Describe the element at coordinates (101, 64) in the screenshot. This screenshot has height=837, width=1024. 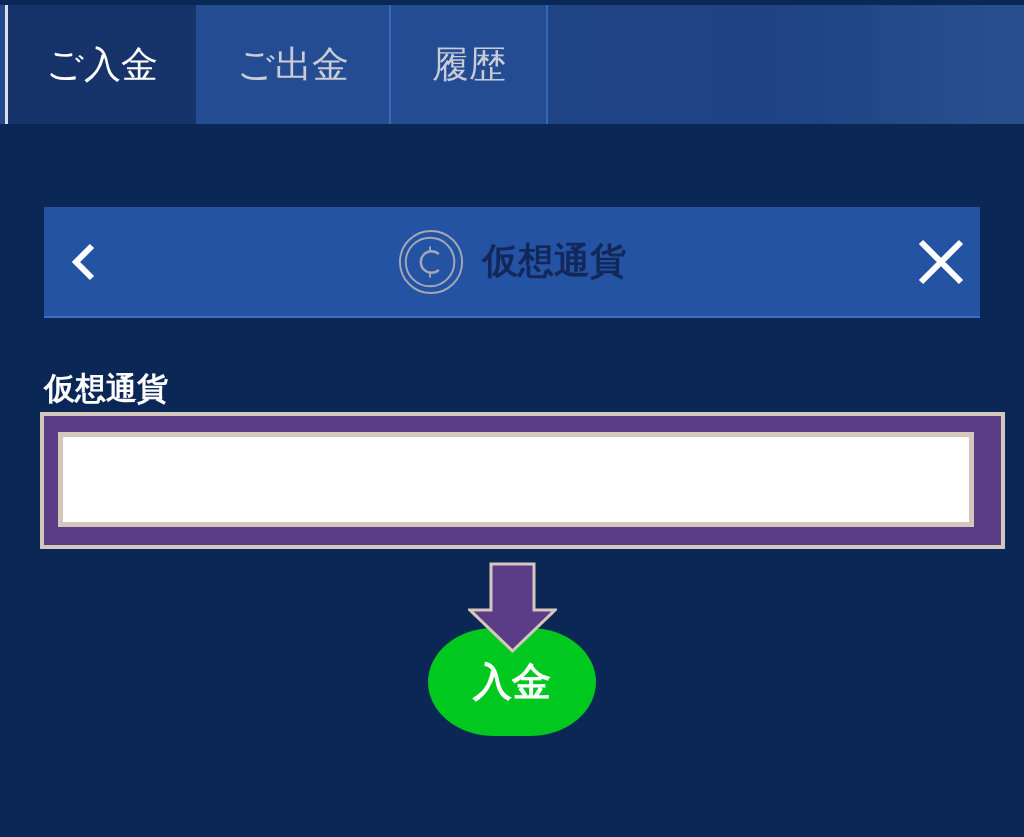
I see `tab: ご入金` at that location.